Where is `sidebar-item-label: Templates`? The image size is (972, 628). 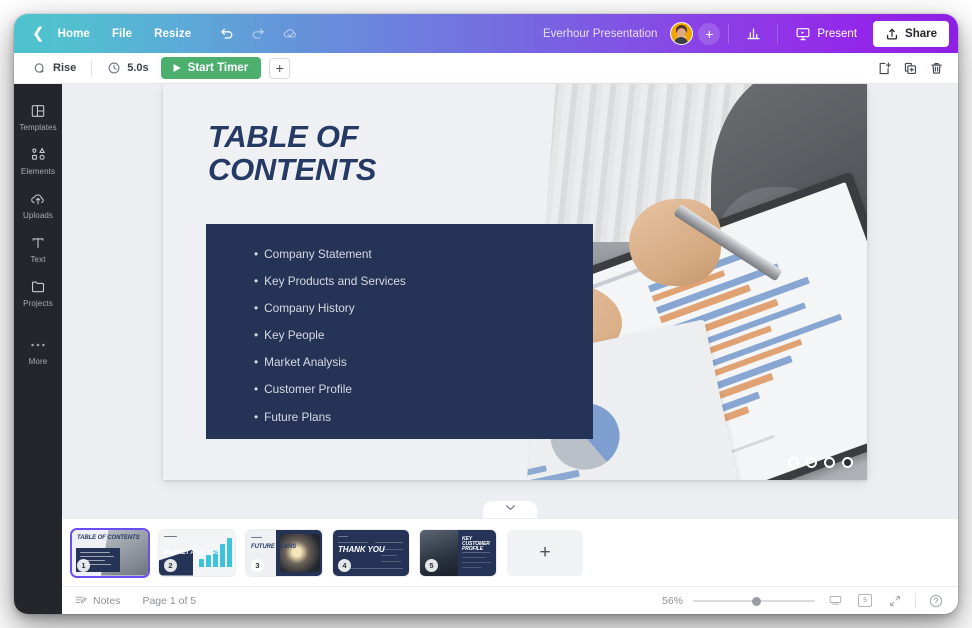
sidebar-item-label: Templates is located at coordinates (38, 127).